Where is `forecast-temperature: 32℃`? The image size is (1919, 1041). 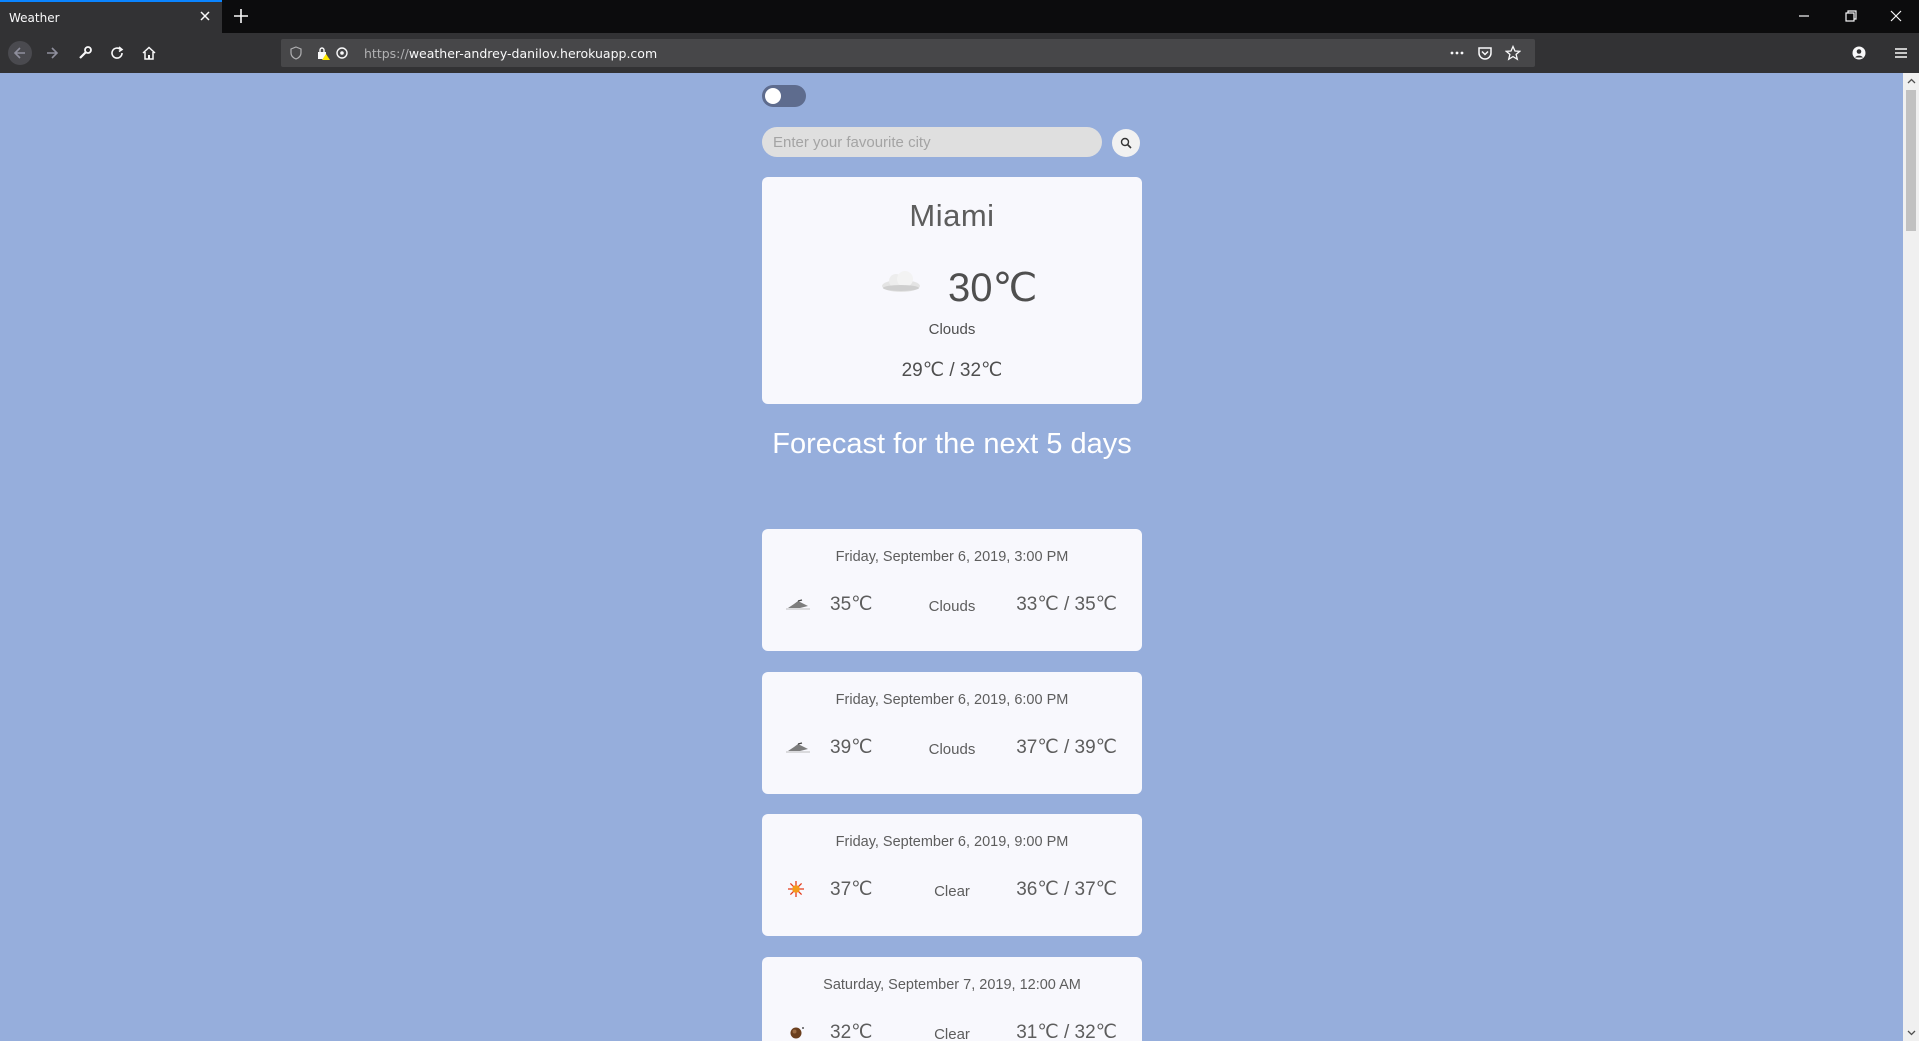
forecast-temperature: 32℃ is located at coordinates (851, 1031).